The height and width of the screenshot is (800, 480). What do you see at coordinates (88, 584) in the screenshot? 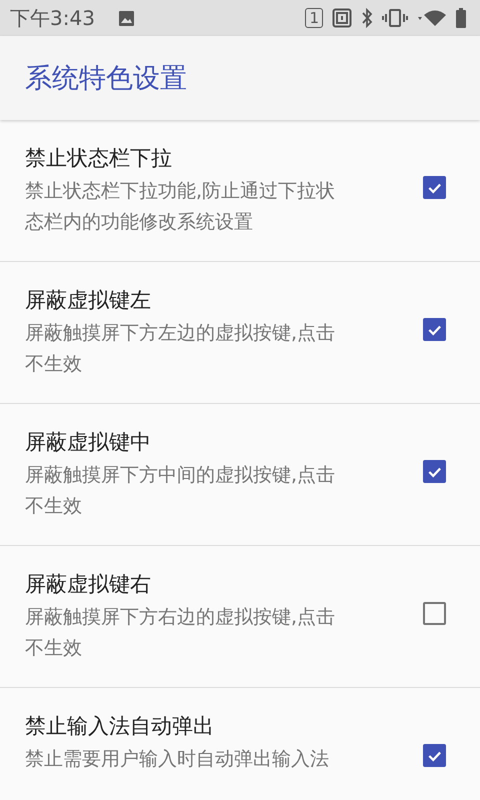
I see `setting-title: 屏蔽虚拟键右` at bounding box center [88, 584].